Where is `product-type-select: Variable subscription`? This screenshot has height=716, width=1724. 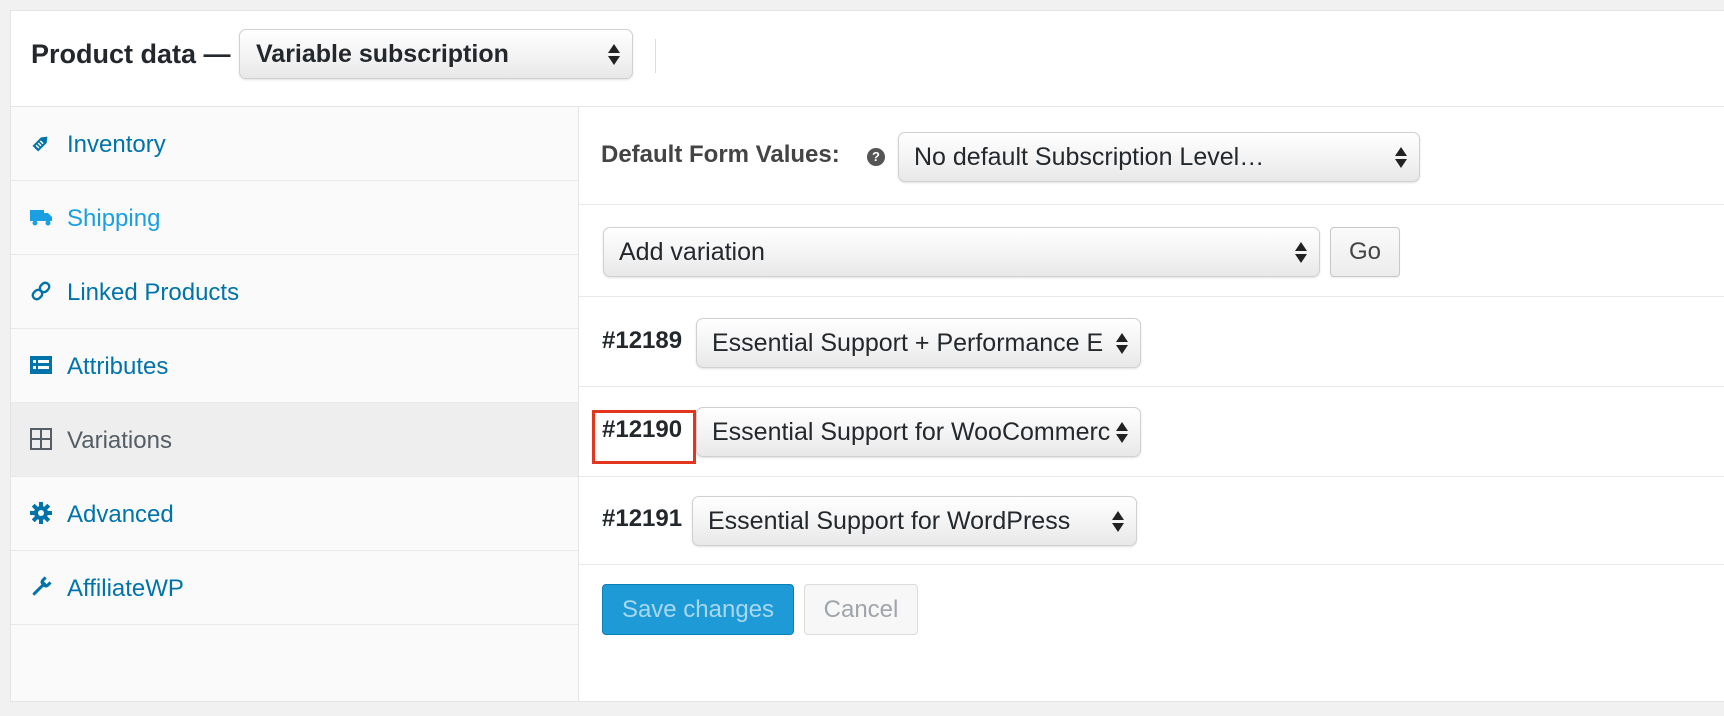
product-type-select: Variable subscription is located at coordinates (436, 54).